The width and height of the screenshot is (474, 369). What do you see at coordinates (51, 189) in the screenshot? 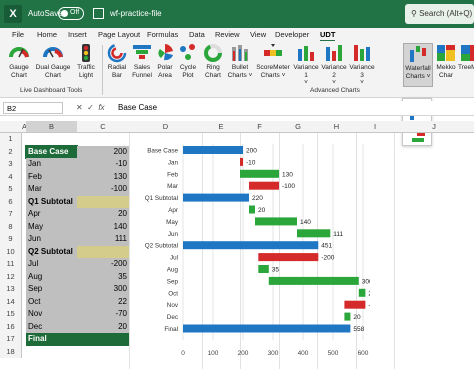
I see `cell-label: Mar` at bounding box center [51, 189].